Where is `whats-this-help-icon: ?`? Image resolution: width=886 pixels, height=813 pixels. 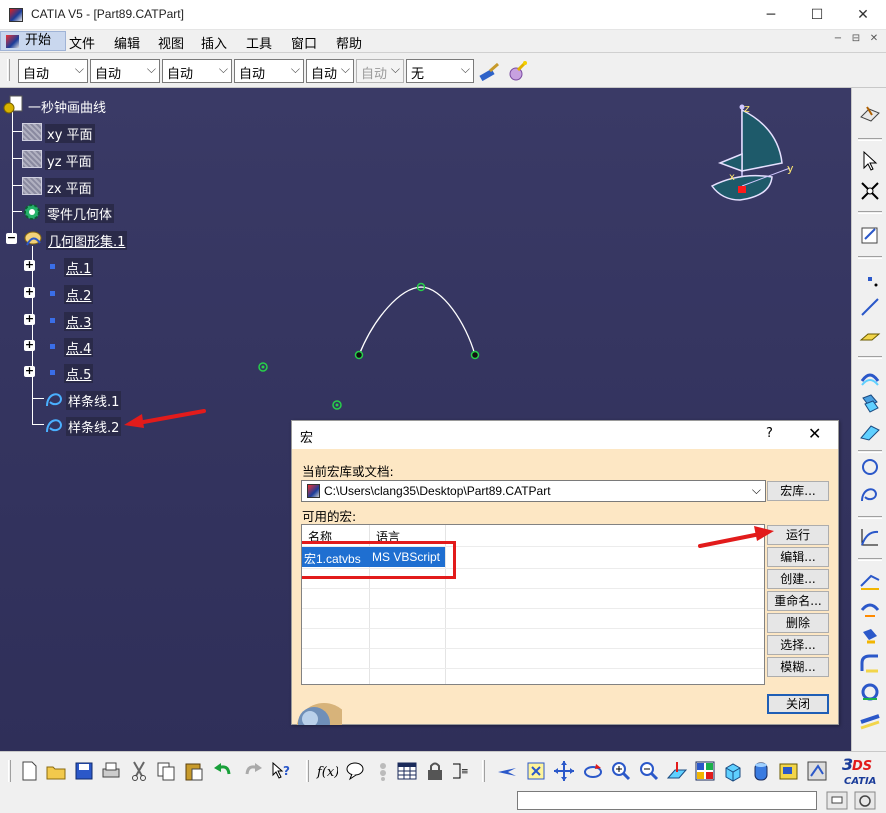 whats-this-help-icon: ? is located at coordinates (281, 771).